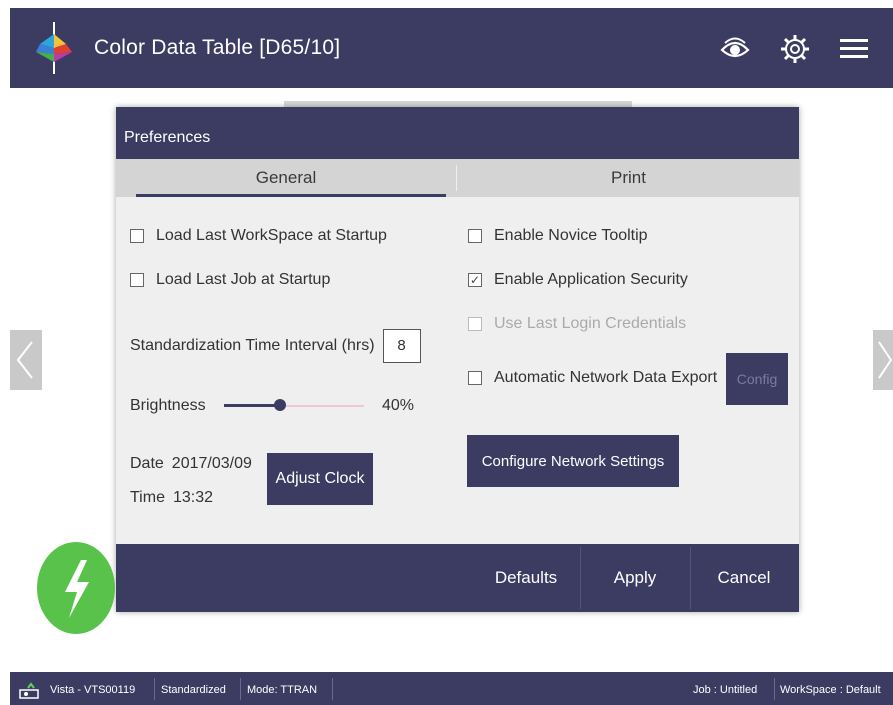 The width and height of the screenshot is (893, 705). I want to click on instrument-state: Standardized, so click(193, 690).